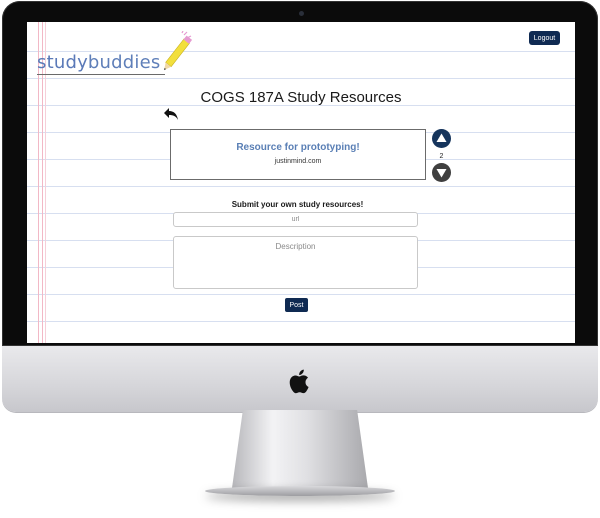  Describe the element at coordinates (62, 62) in the screenshot. I see `logo-text-study: study` at that location.